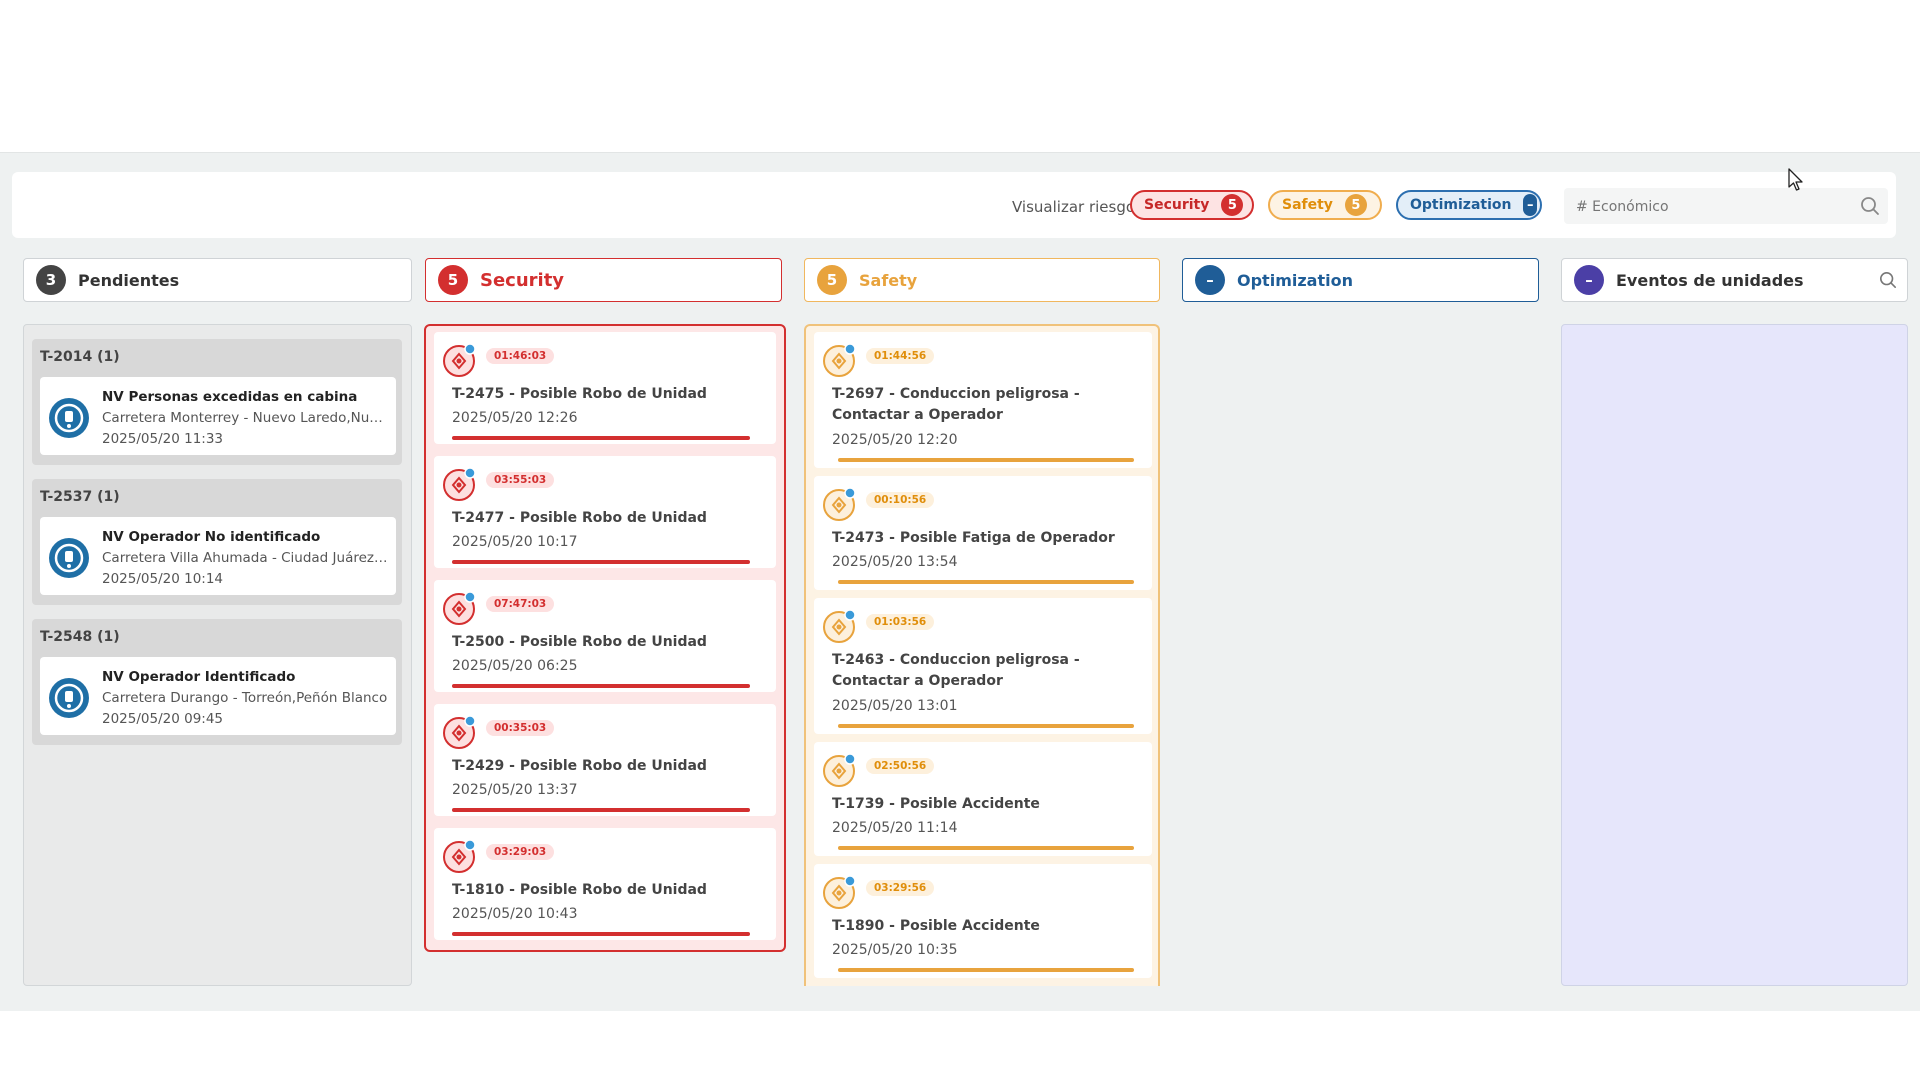 This screenshot has width=1920, height=1080. I want to click on safety-alert-timer: 03:29:56, so click(900, 888).